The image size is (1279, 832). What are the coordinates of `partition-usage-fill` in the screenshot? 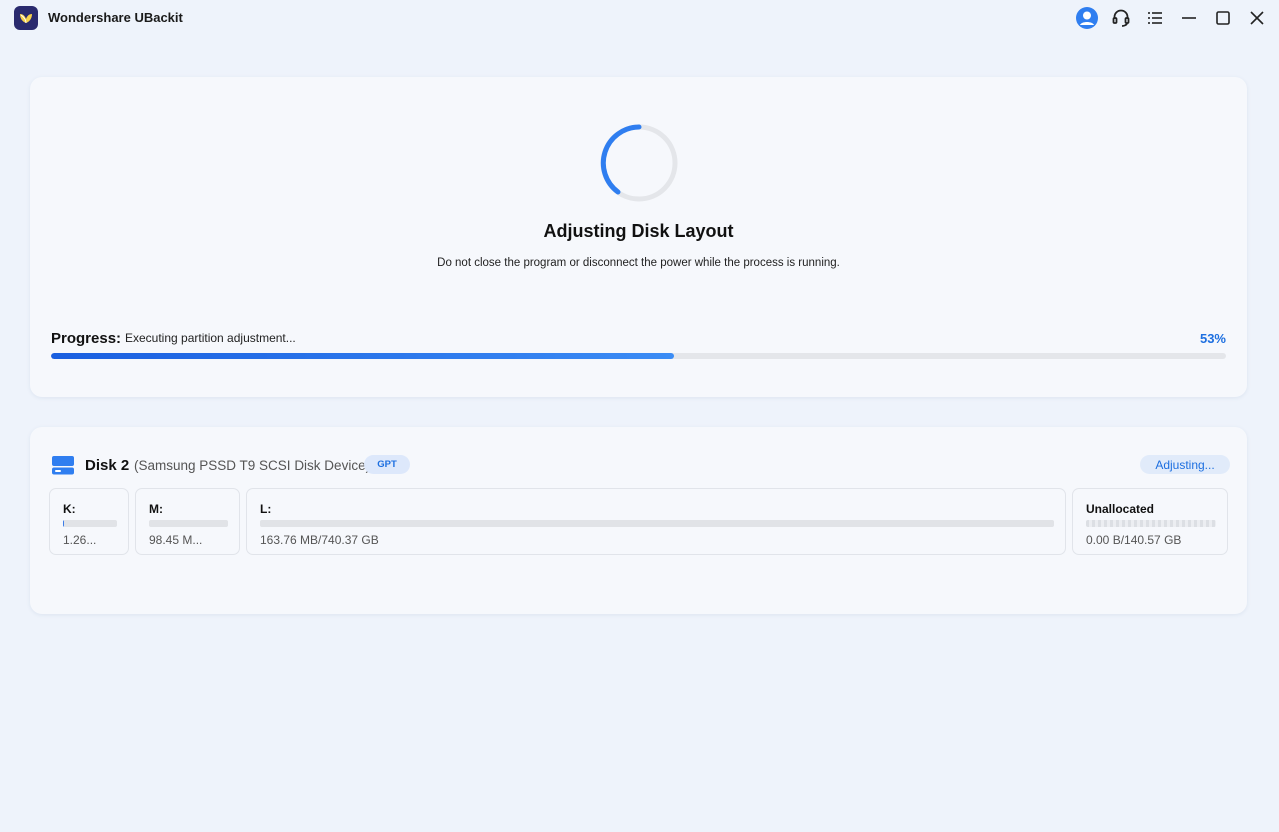 It's located at (64, 523).